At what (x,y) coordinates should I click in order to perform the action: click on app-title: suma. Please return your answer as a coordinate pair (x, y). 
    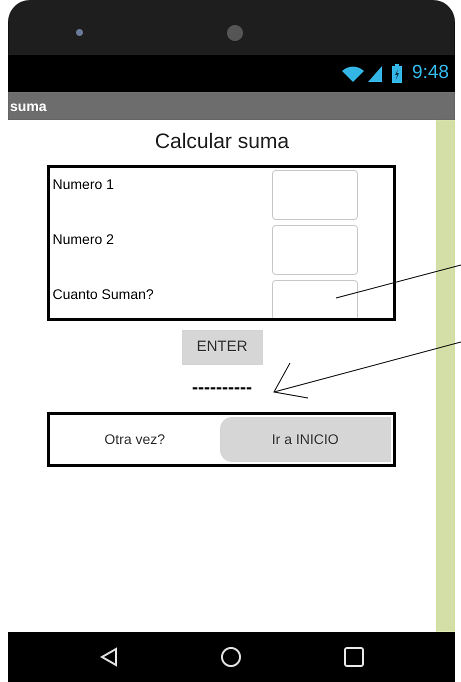
    Looking at the image, I should click on (28, 106).